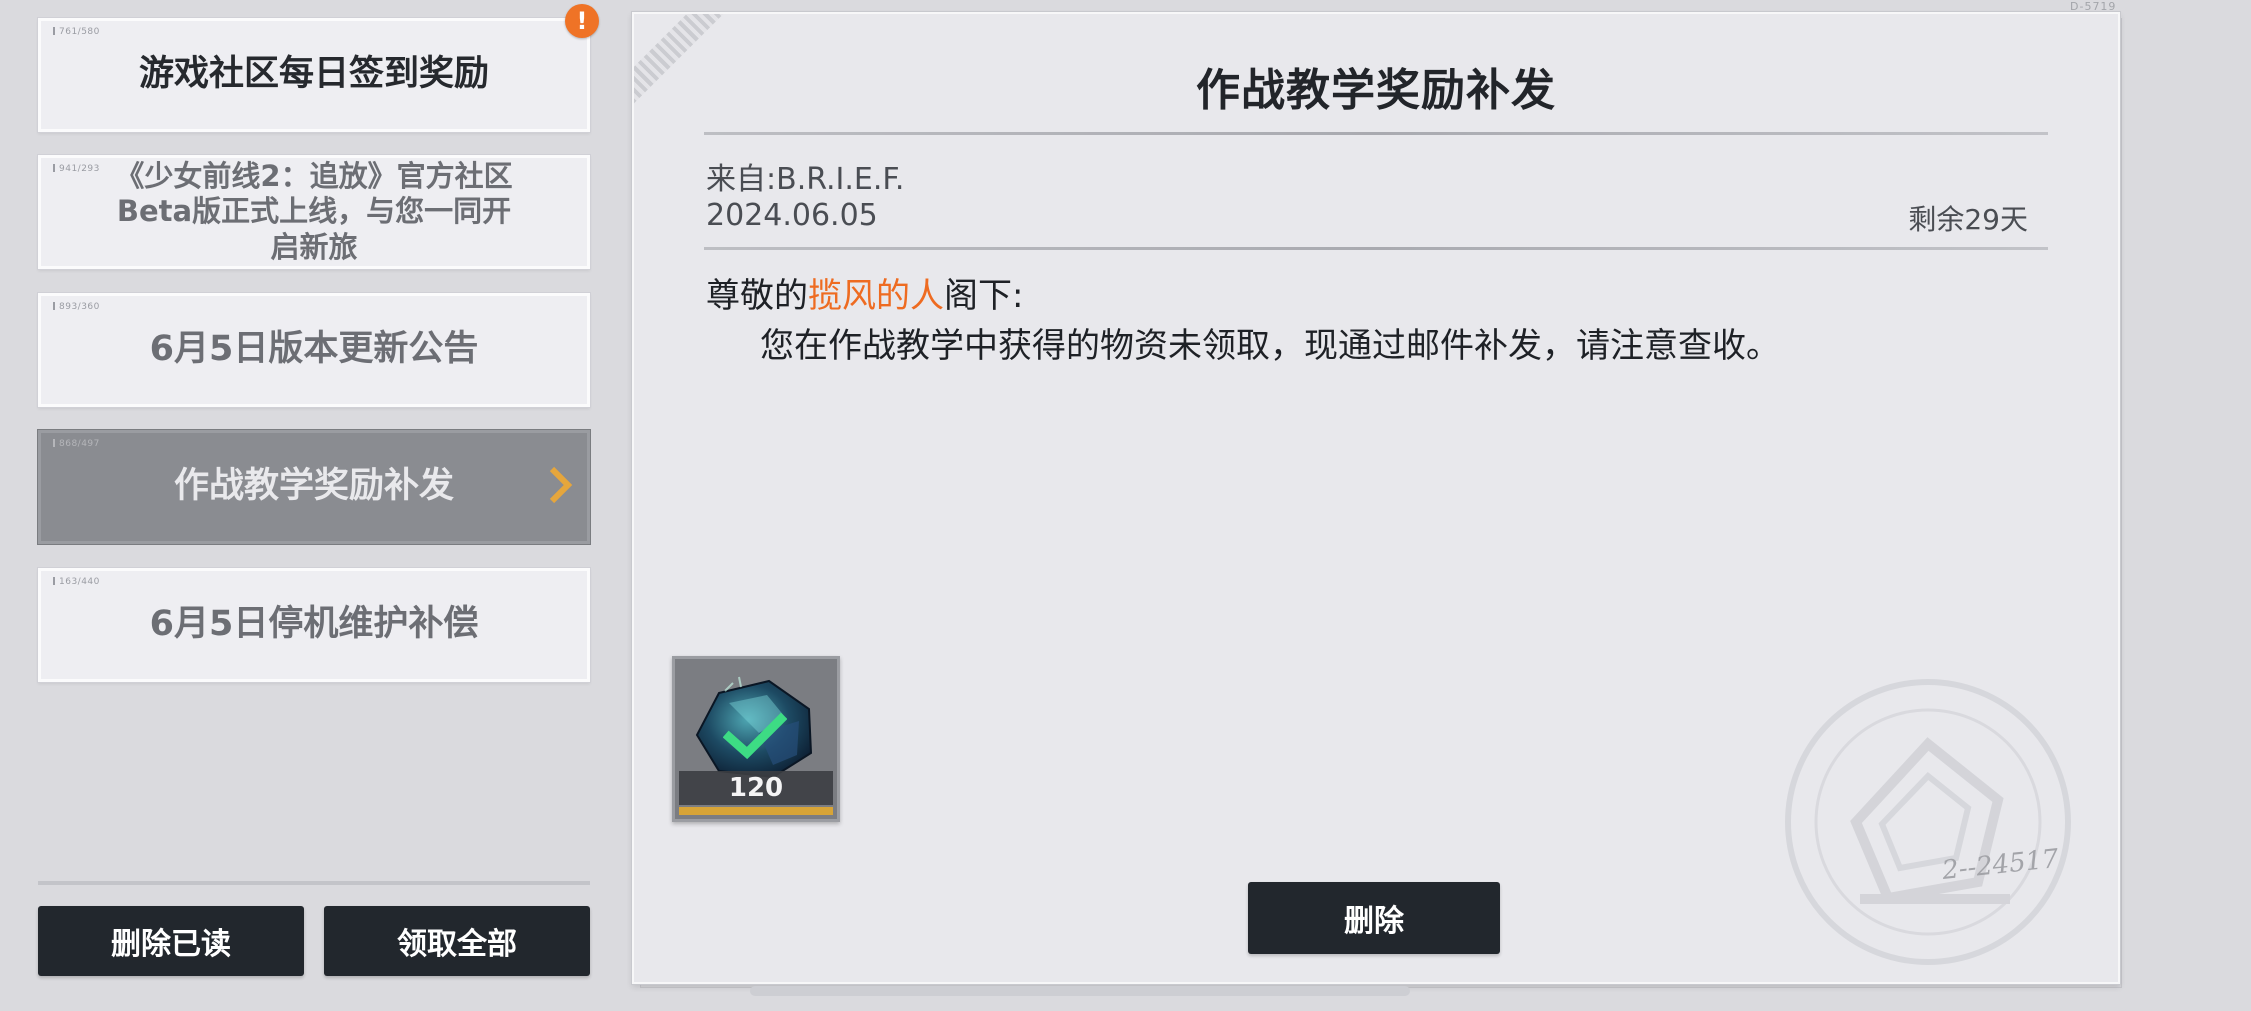  What do you see at coordinates (582, 21) in the screenshot?
I see `unread-alert-badge: !` at bounding box center [582, 21].